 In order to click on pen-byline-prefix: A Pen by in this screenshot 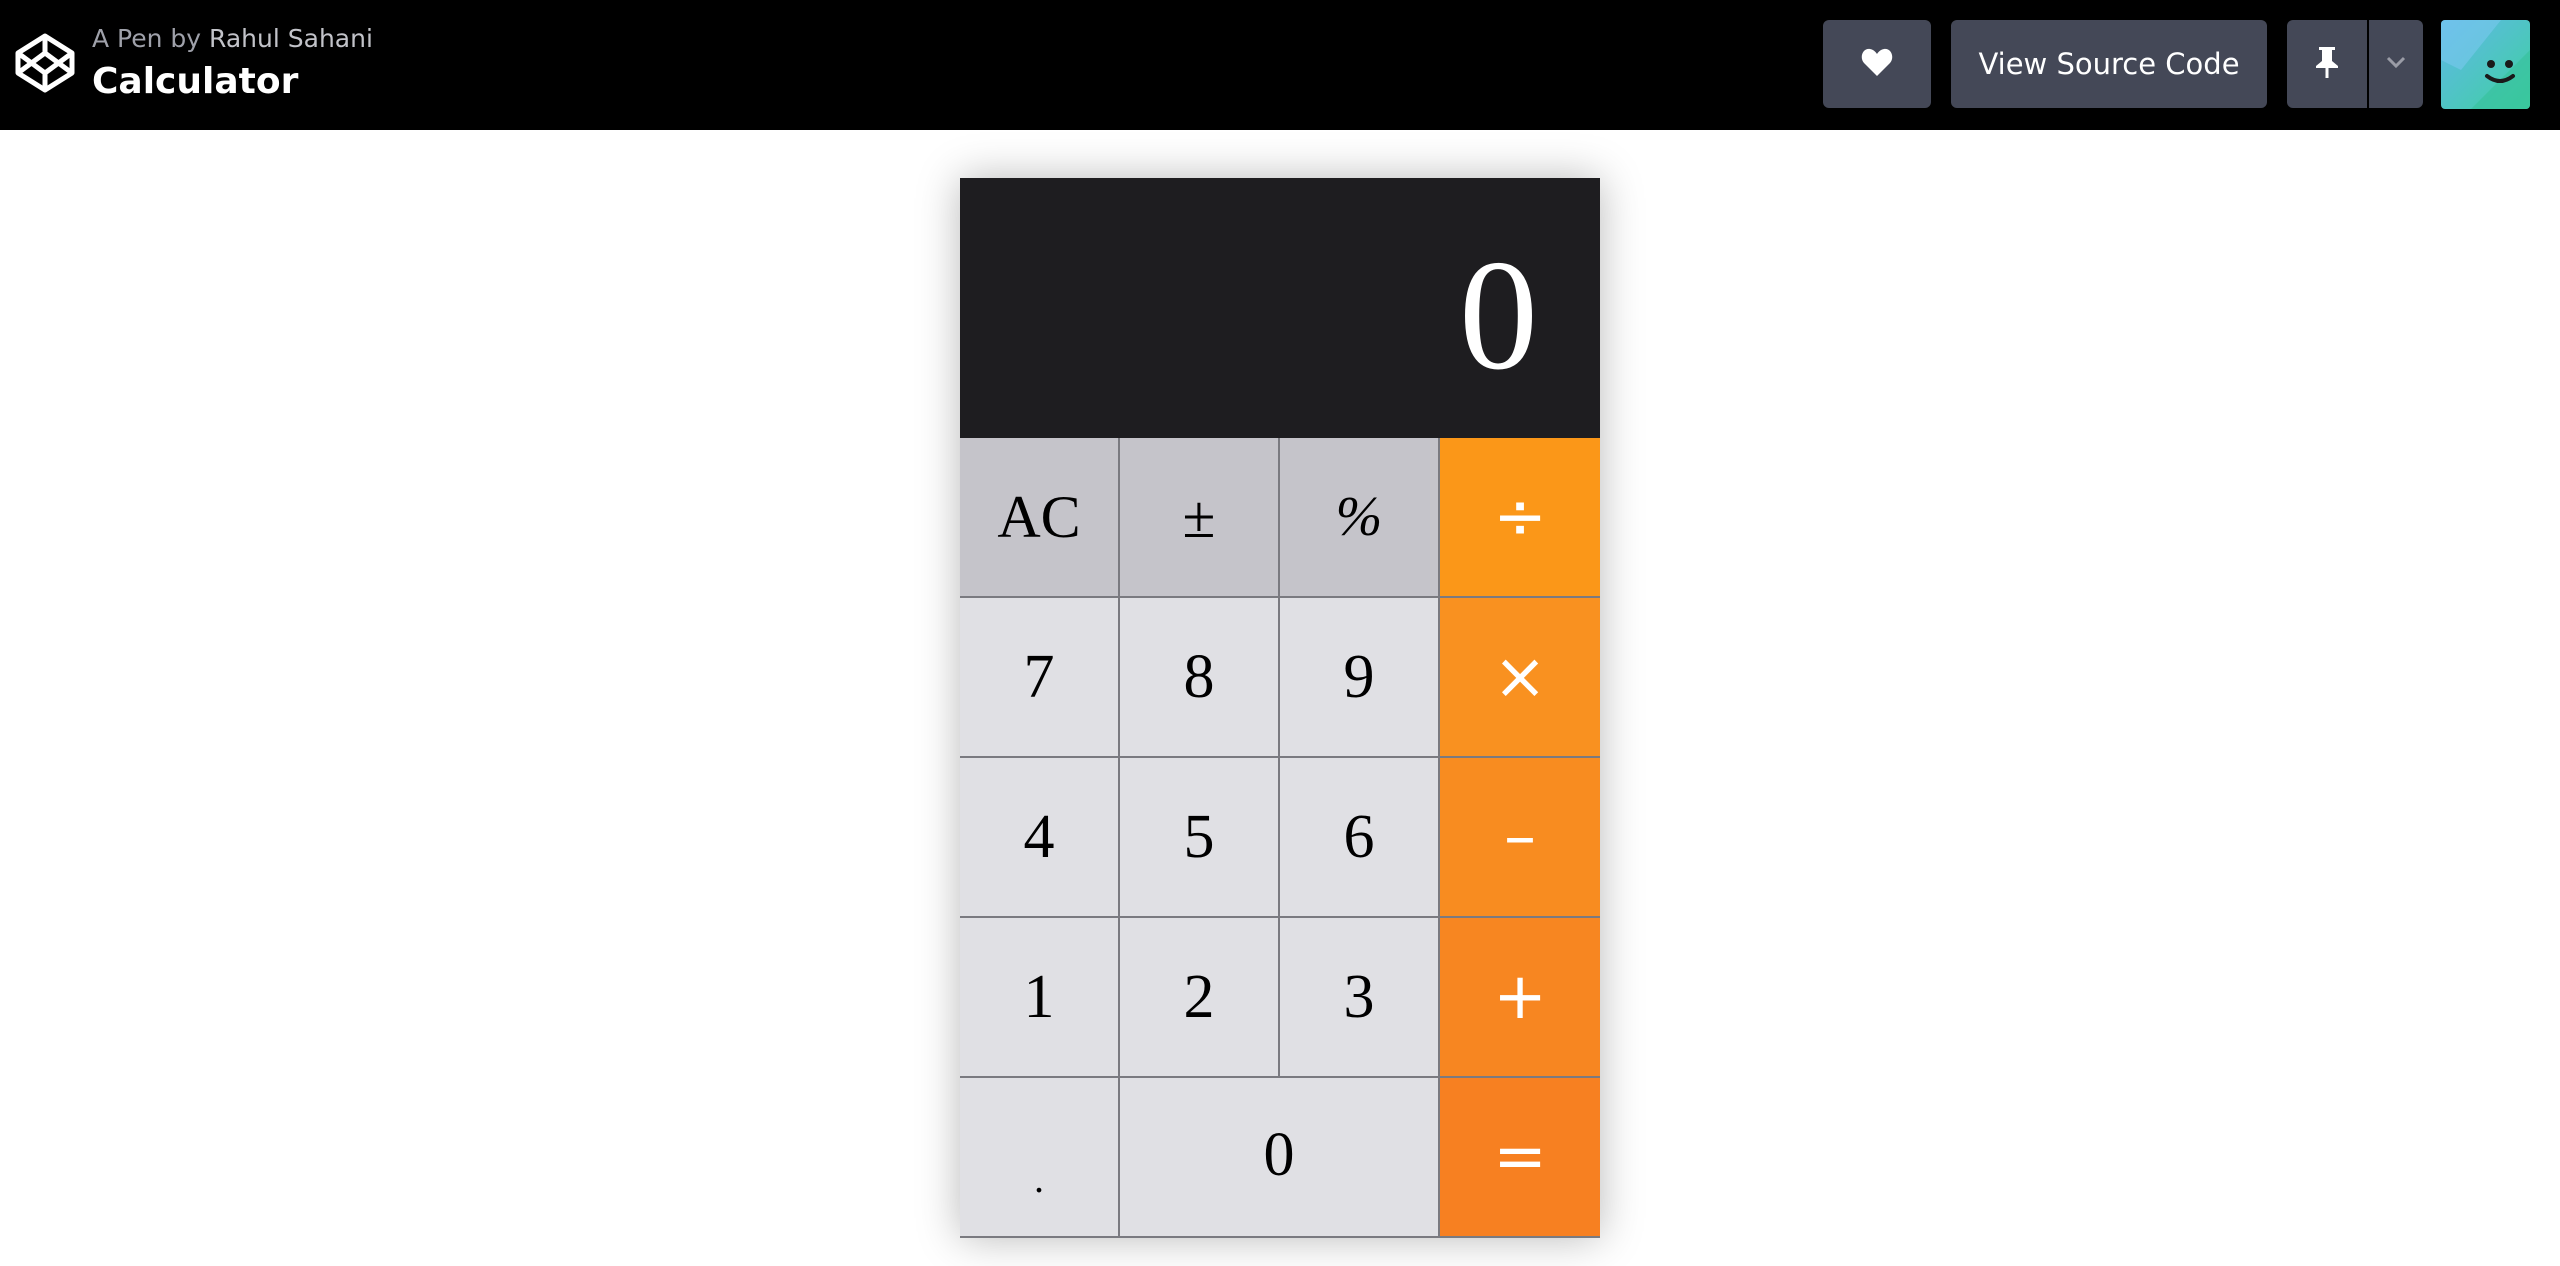, I will do `click(147, 38)`.